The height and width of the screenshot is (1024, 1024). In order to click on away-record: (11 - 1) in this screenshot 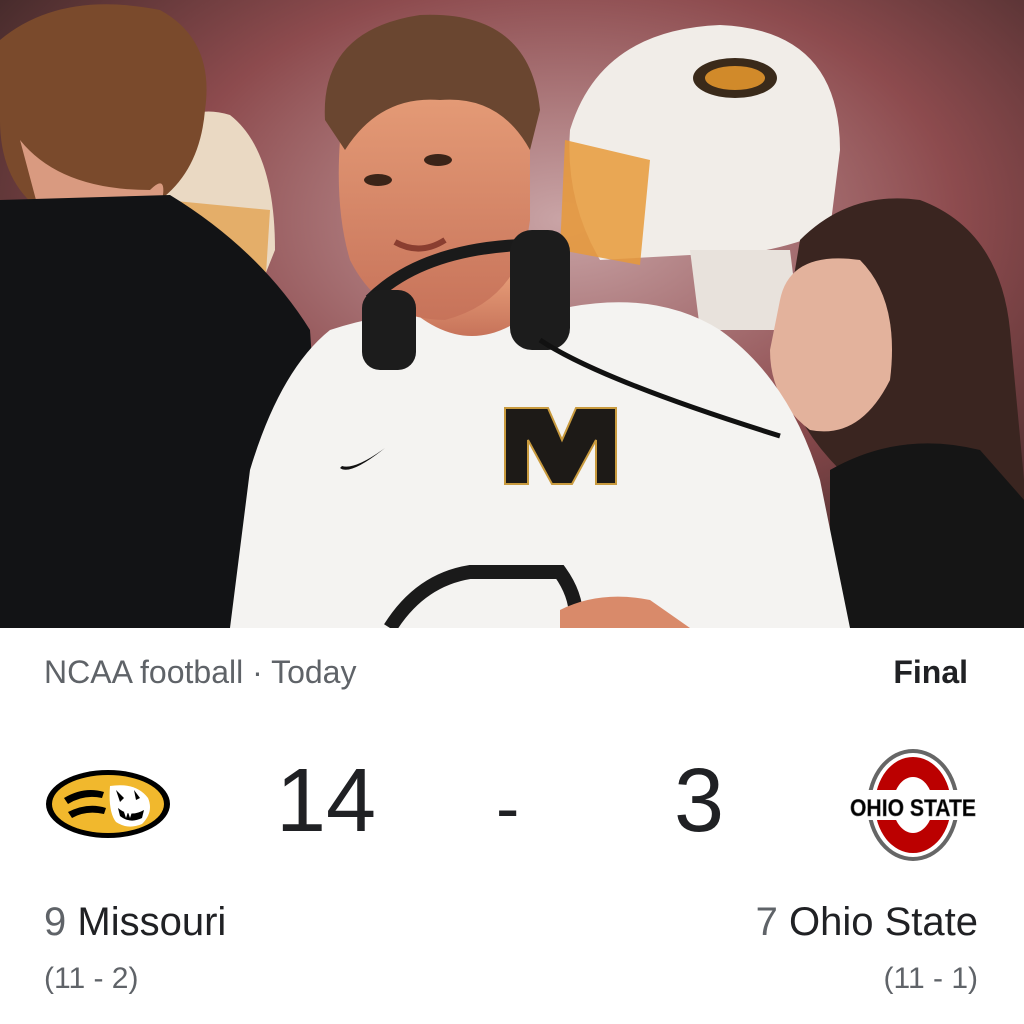, I will do `click(930, 978)`.